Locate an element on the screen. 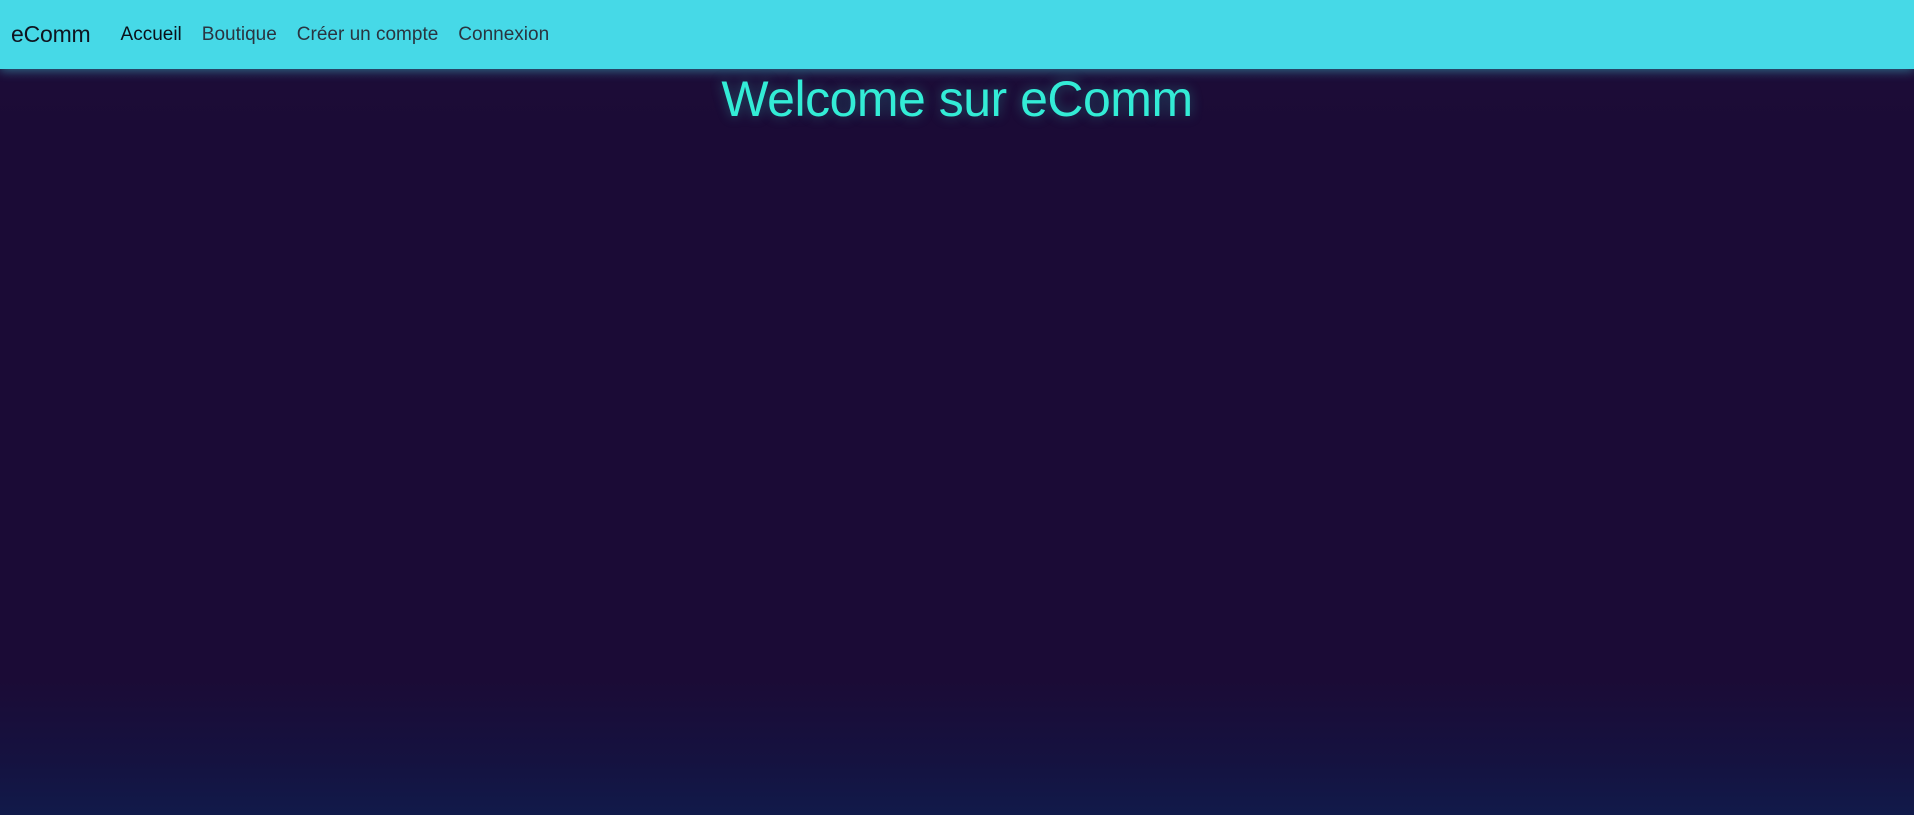  brand-link: eComm is located at coordinates (51, 34).